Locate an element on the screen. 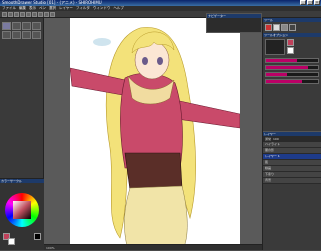  redo-icon is located at coordinates (28, 14).